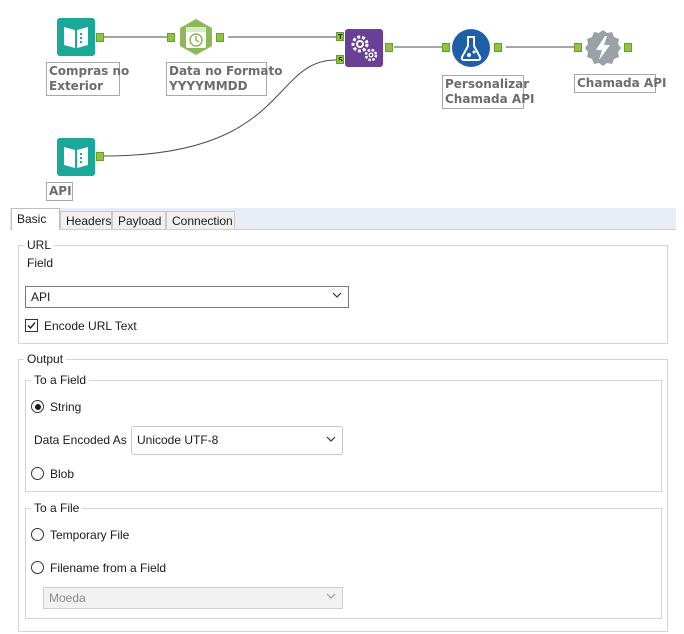 This screenshot has height=634, width=684. I want to click on formula-tool, so click(471, 48).